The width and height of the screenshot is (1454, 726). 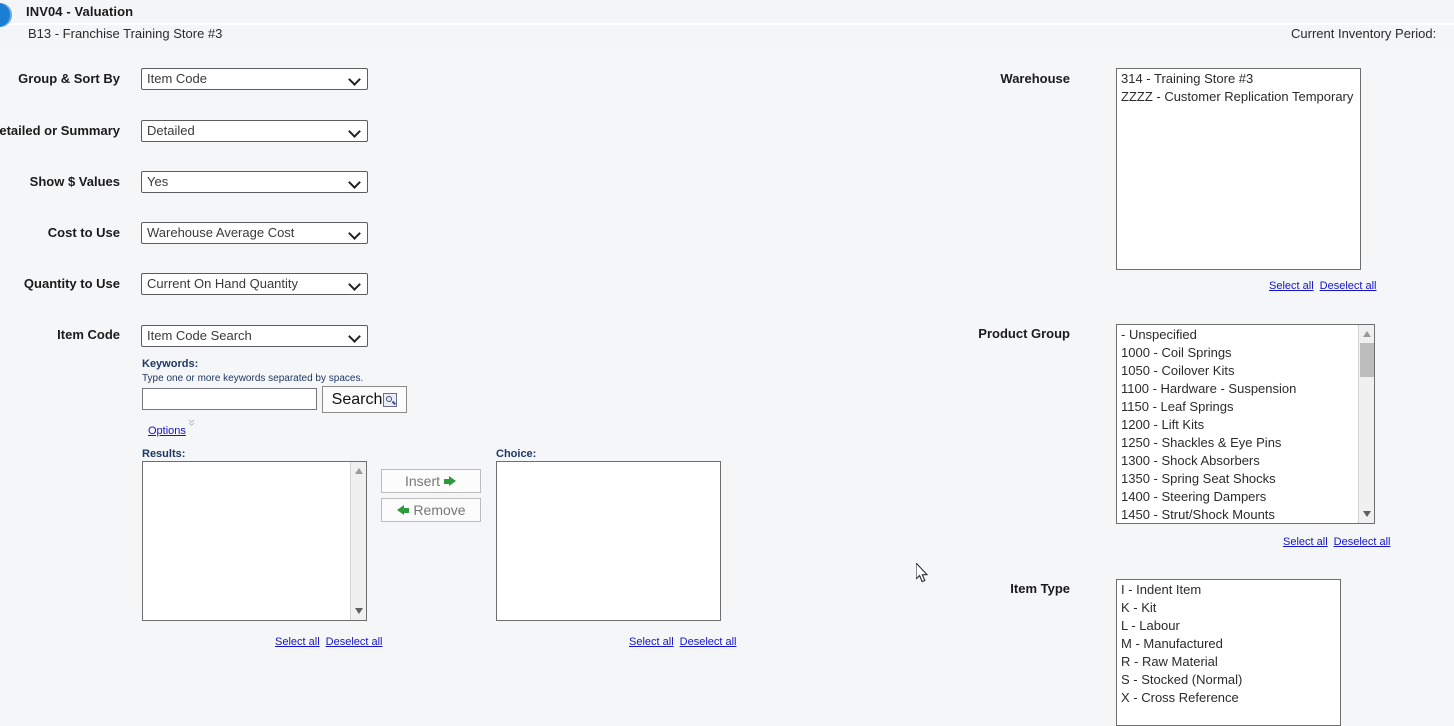 What do you see at coordinates (1348, 286) in the screenshot?
I see `warehouse-deselect-all-link: Deselect all` at bounding box center [1348, 286].